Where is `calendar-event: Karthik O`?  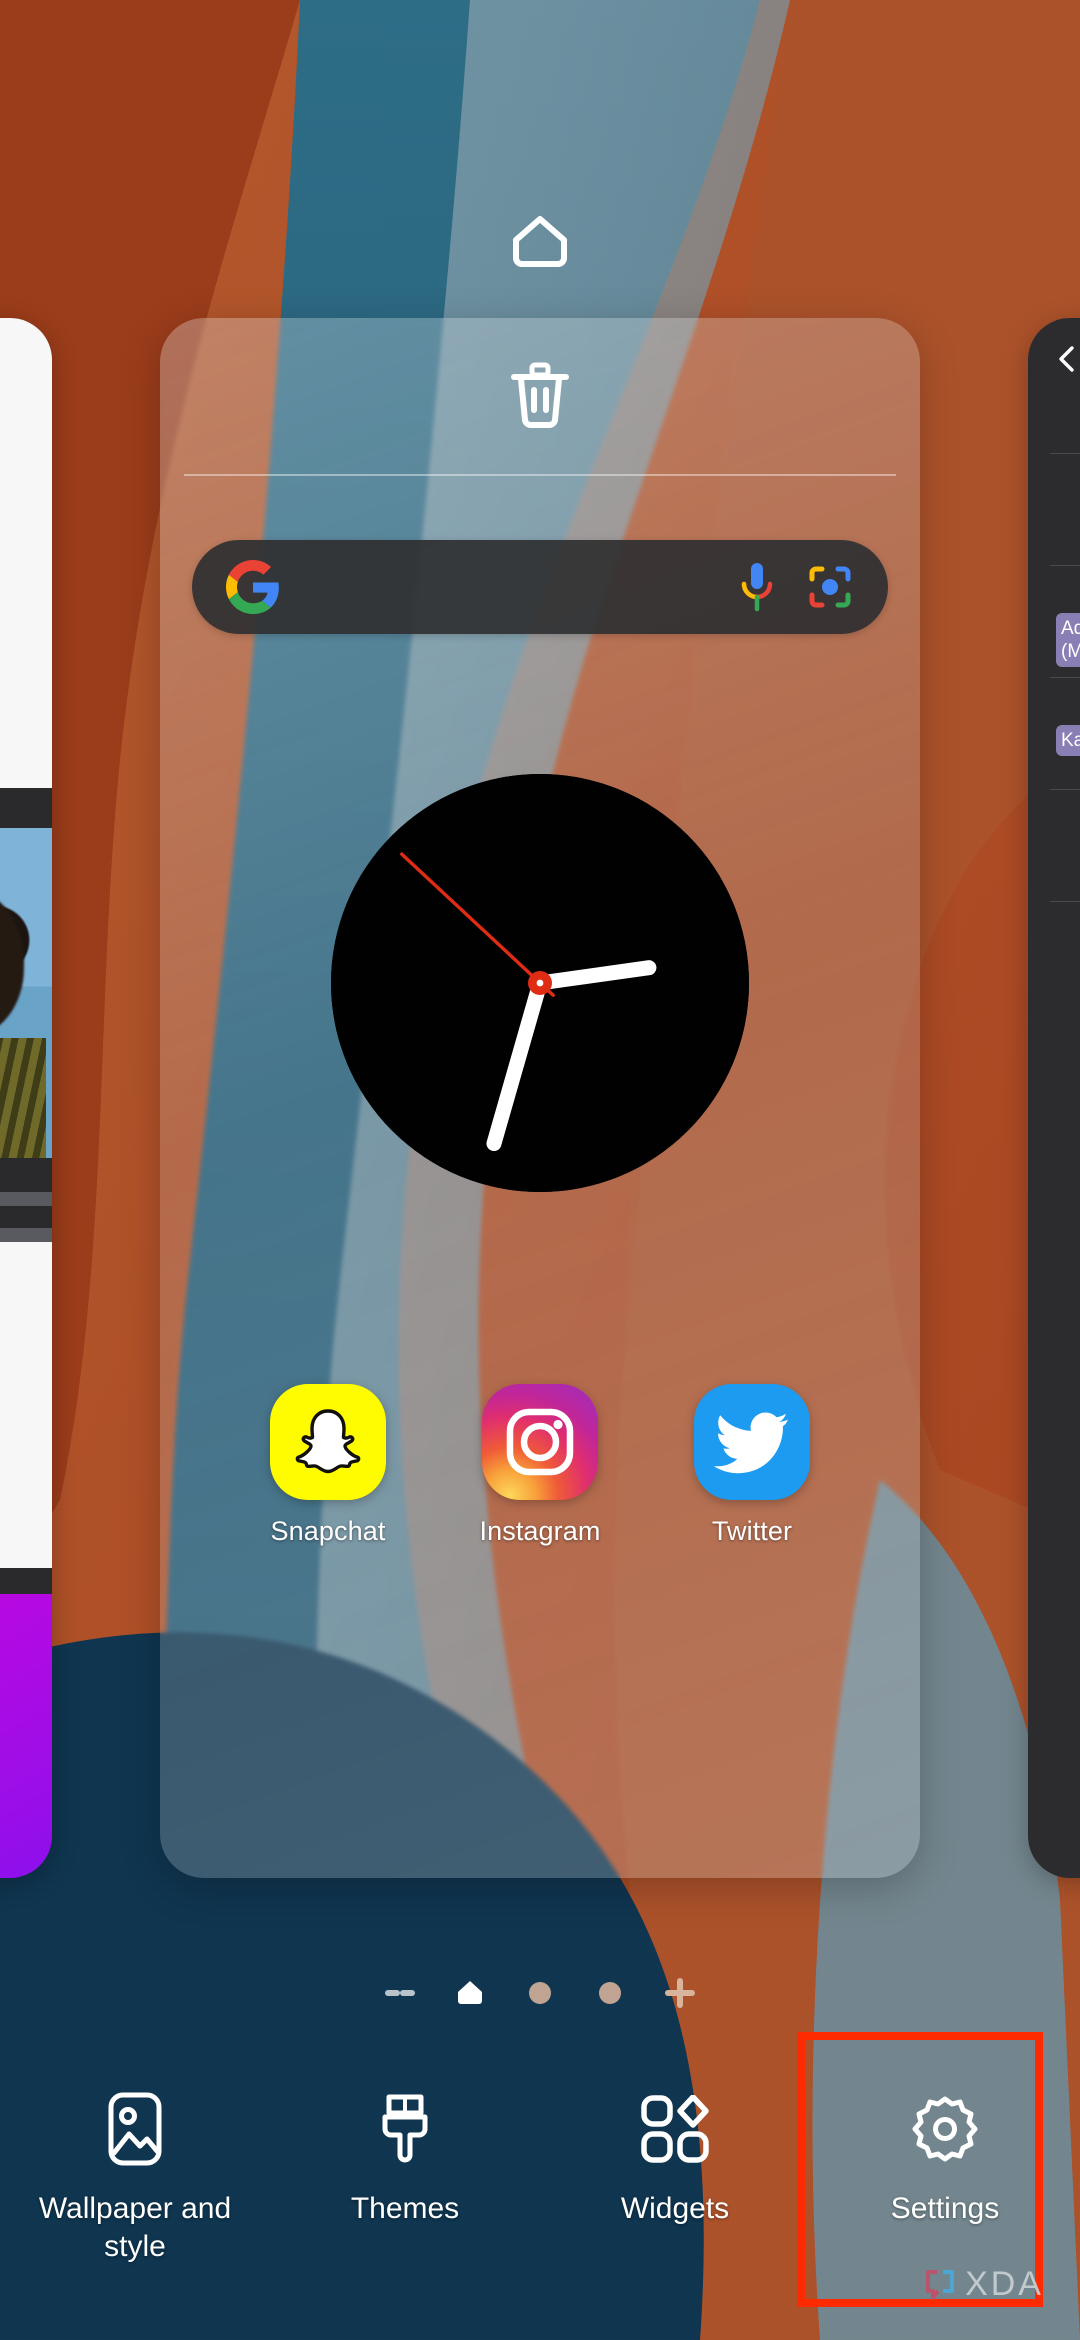 calendar-event: Karthik O is located at coordinates (1068, 740).